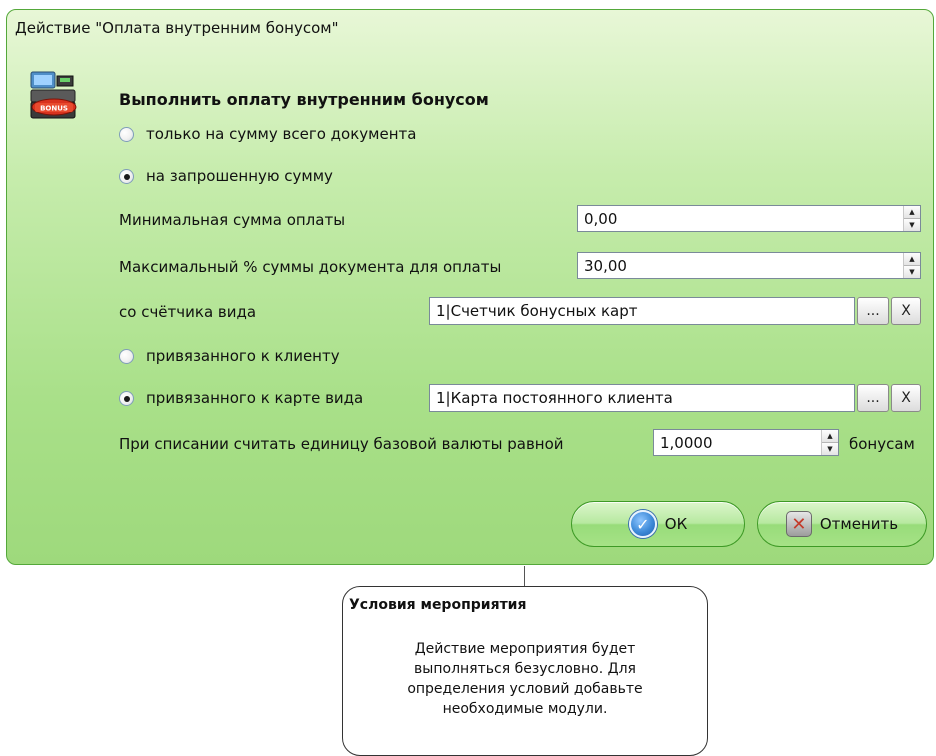 Image resolution: width=936 pixels, height=756 pixels. Describe the element at coordinates (239, 176) in the screenshot. I see `radio-requested-sum-label: на запрошенную сумму` at that location.